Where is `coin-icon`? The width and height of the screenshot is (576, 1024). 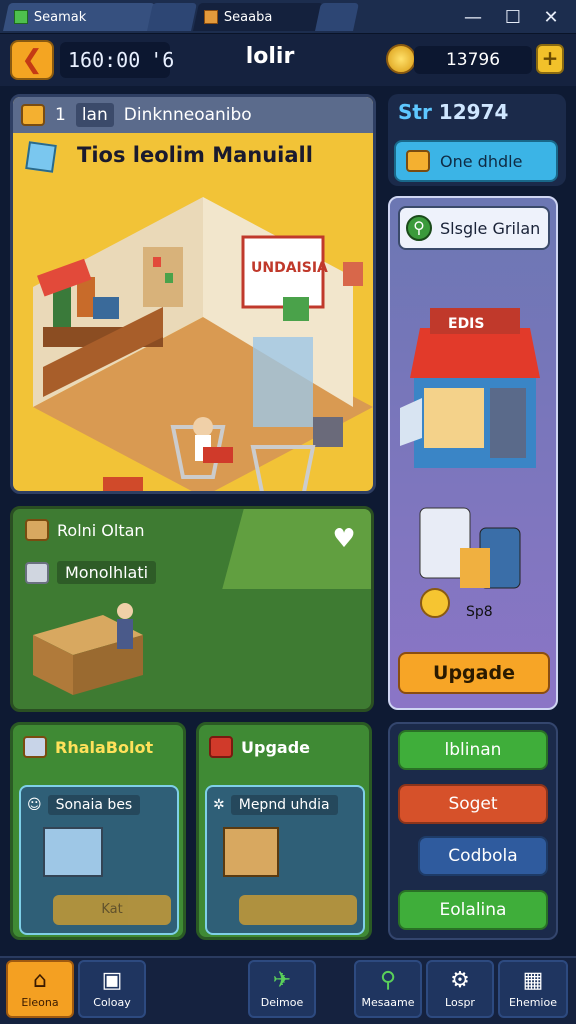
coin-icon is located at coordinates (401, 59).